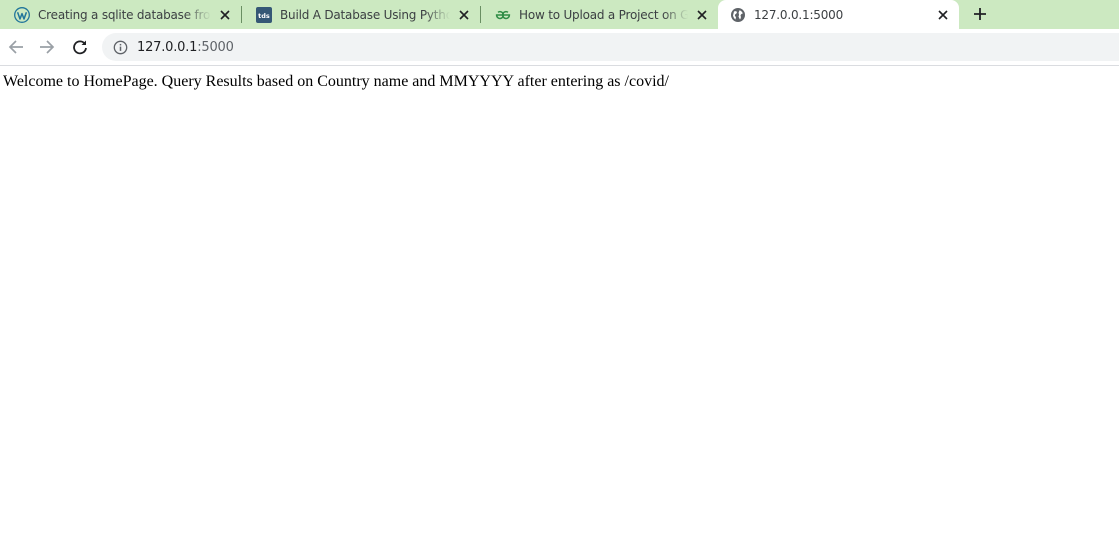  I want to click on url-text: 127.0.0.1:5000, so click(185, 47).